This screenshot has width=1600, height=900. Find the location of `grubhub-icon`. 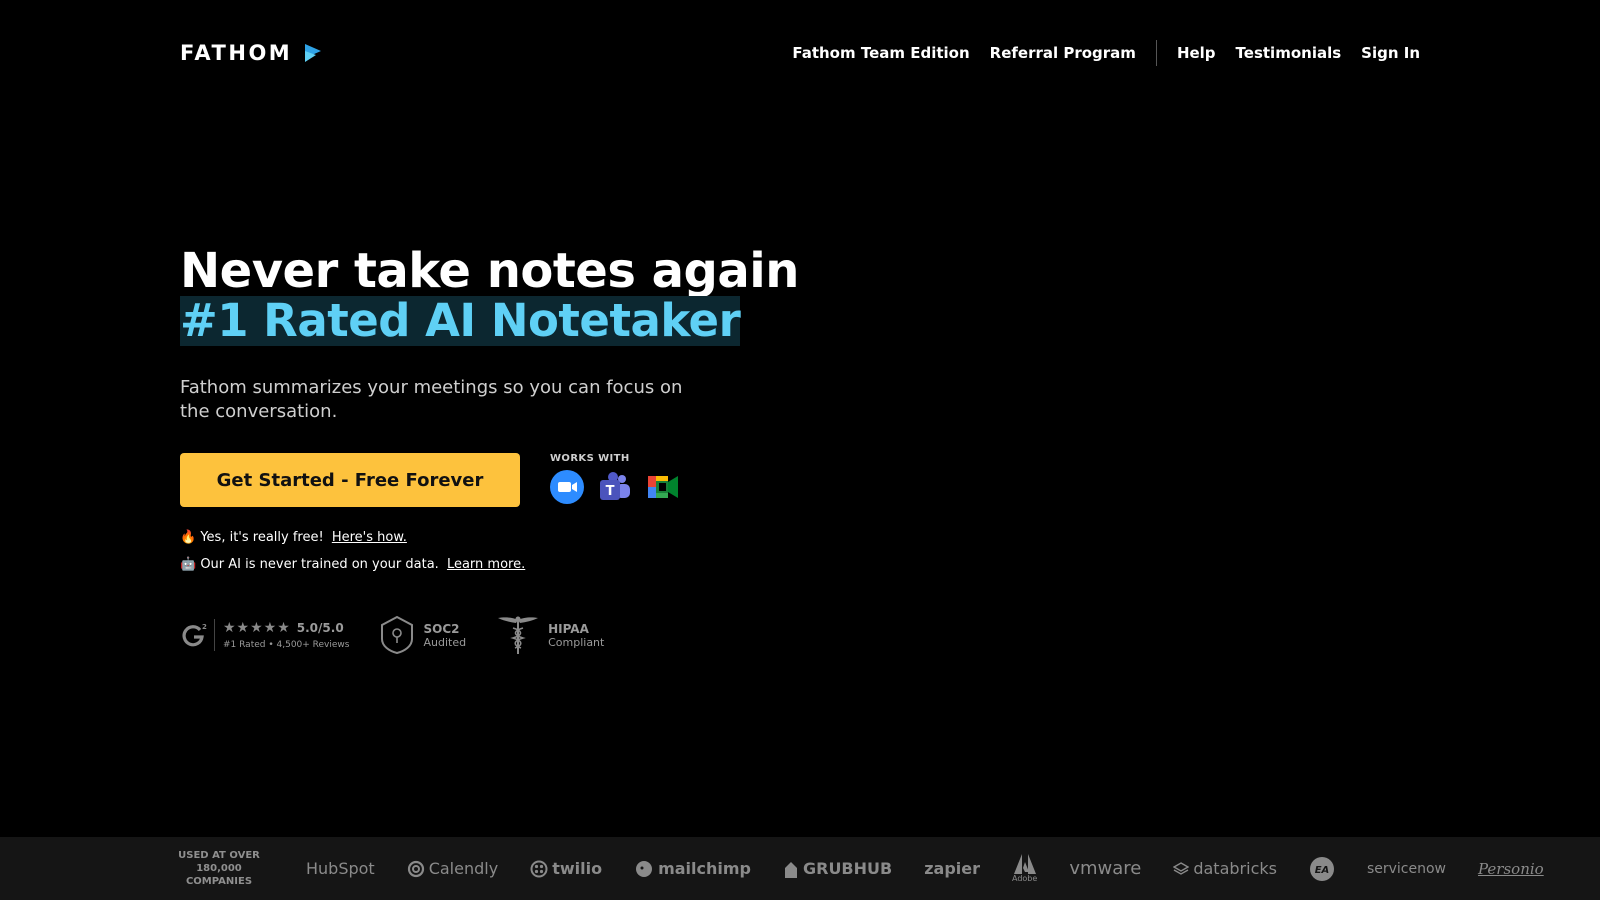

grubhub-icon is located at coordinates (790, 869).